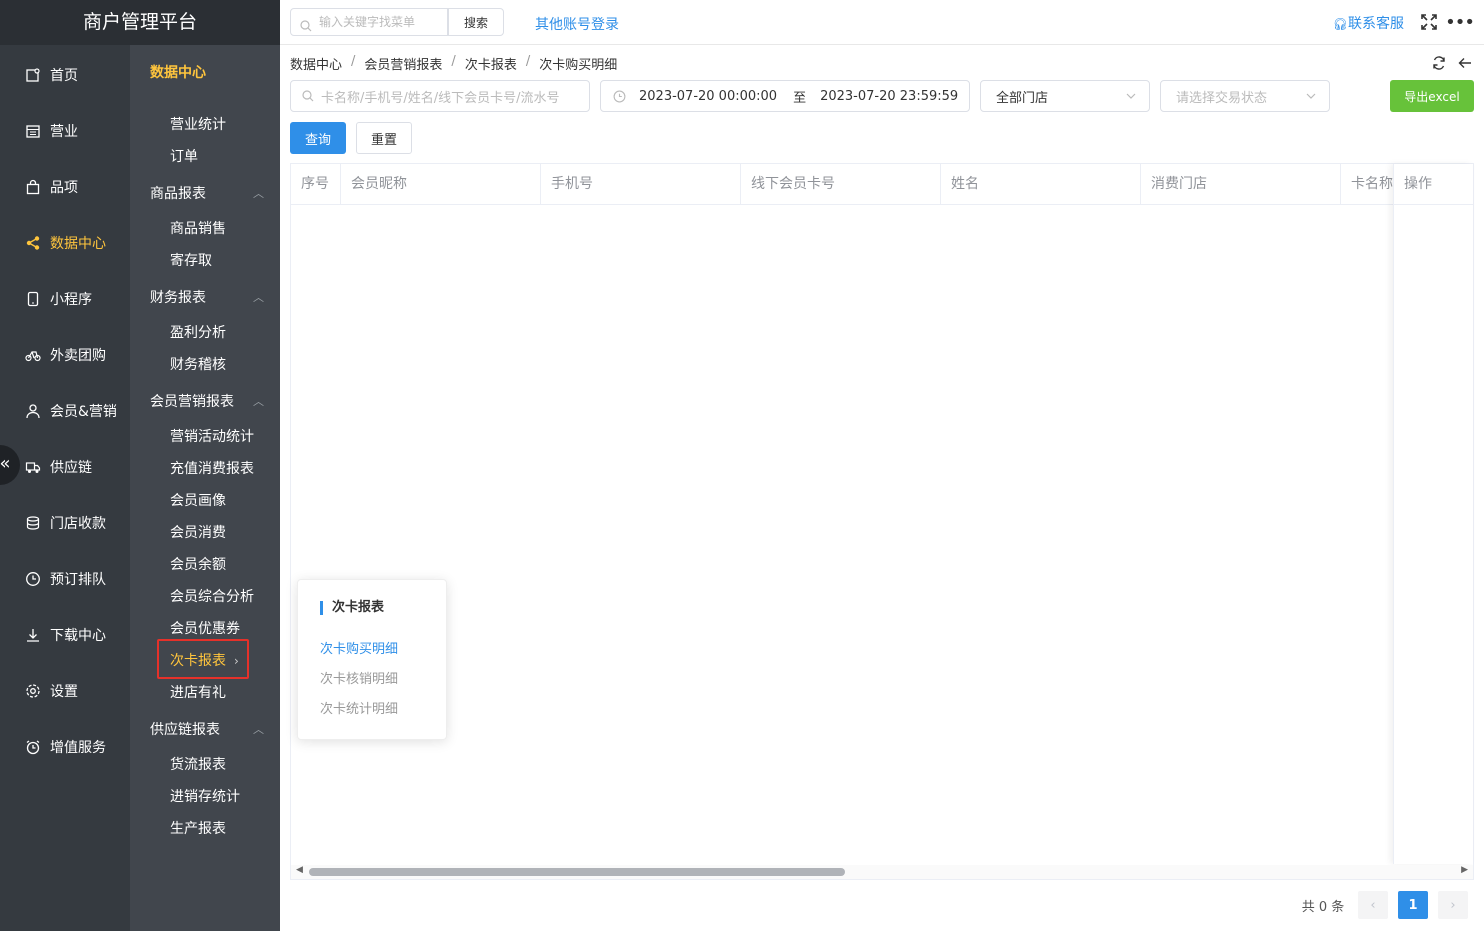 Image resolution: width=1484 pixels, height=931 pixels. Describe the element at coordinates (33, 691) in the screenshot. I see `gear-icon` at that location.